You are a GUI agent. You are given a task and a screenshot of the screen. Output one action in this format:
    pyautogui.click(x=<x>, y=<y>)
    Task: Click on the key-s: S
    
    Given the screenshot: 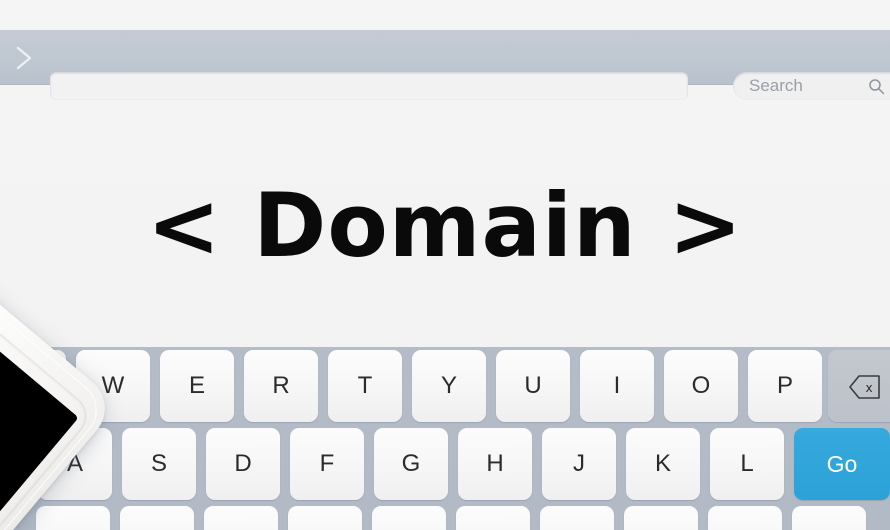 What is the action you would take?
    pyautogui.click(x=159, y=464)
    